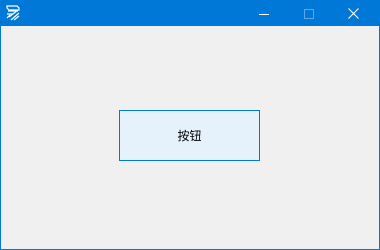 Image resolution: width=380 pixels, height=250 pixels. I want to click on app-logo-icon, so click(13, 13).